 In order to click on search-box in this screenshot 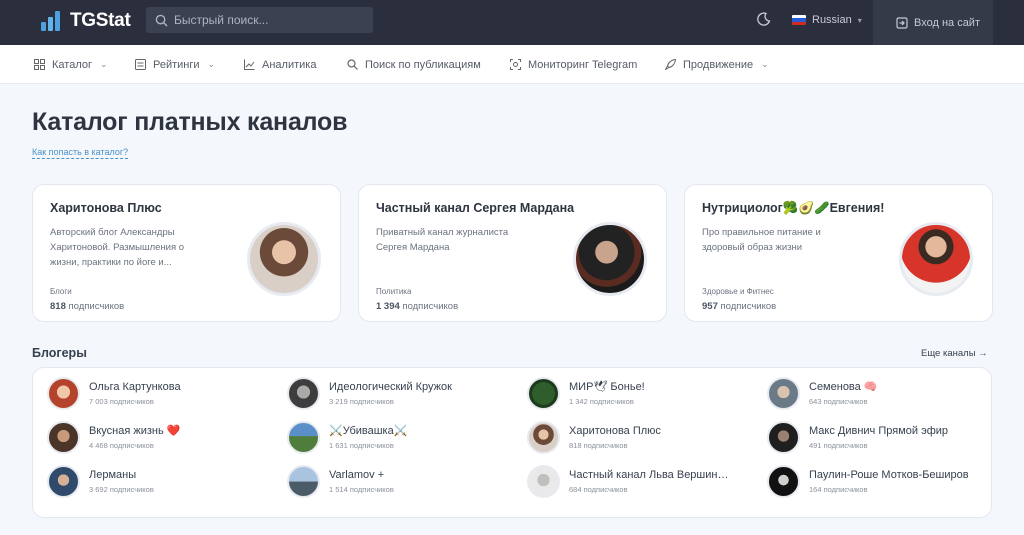, I will do `click(259, 20)`.